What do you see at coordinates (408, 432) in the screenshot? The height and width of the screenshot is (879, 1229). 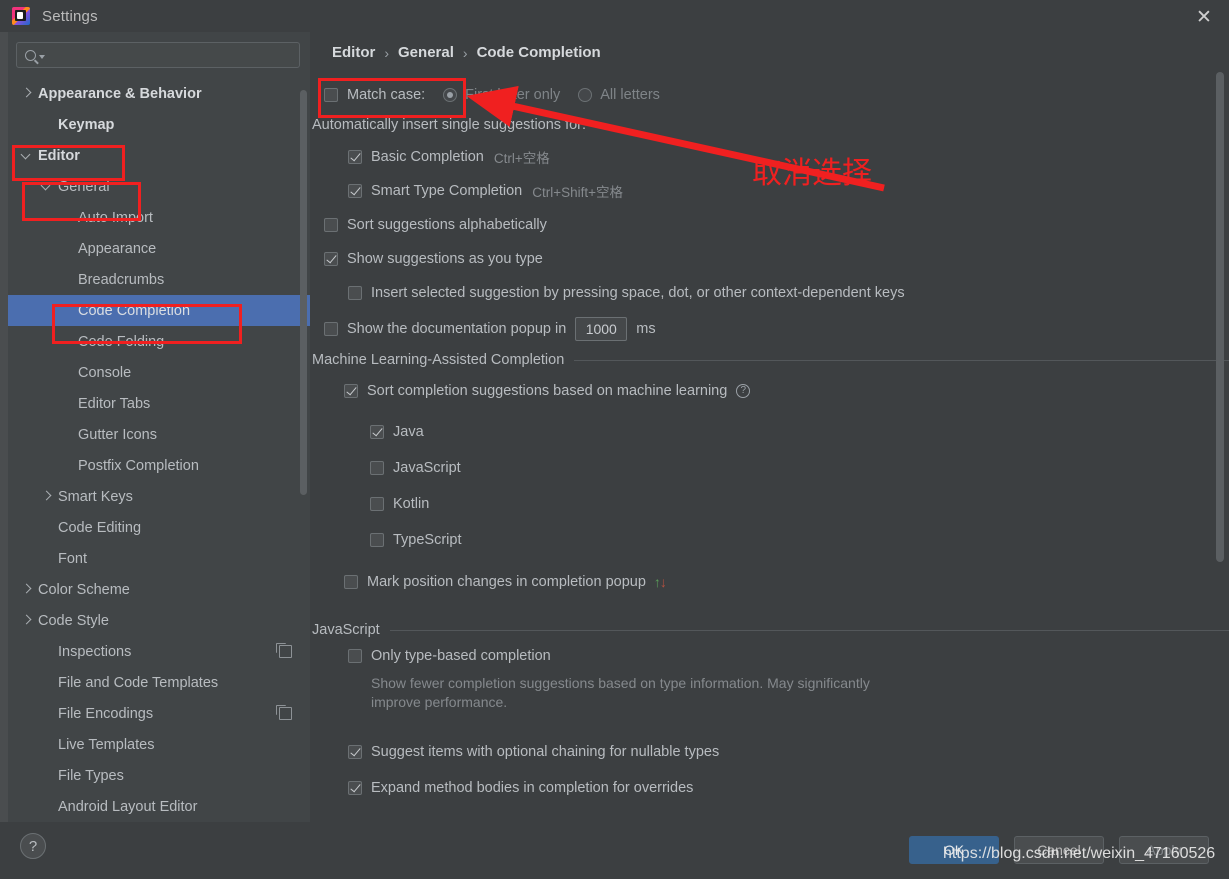 I see `ml-language-label: Java` at bounding box center [408, 432].